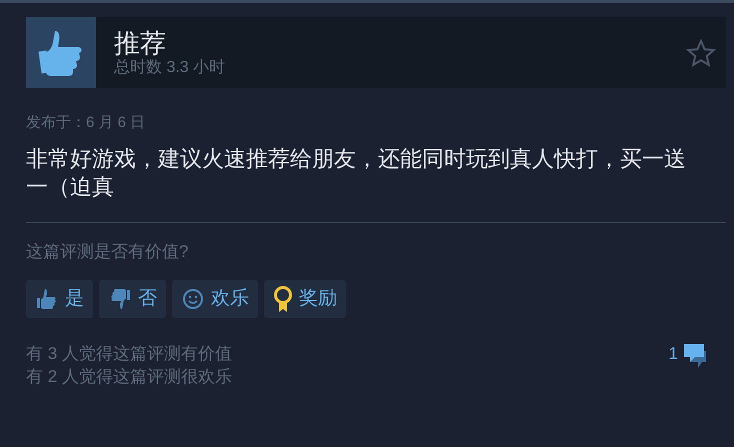  What do you see at coordinates (132, 299) in the screenshot?
I see `no-button: 否` at bounding box center [132, 299].